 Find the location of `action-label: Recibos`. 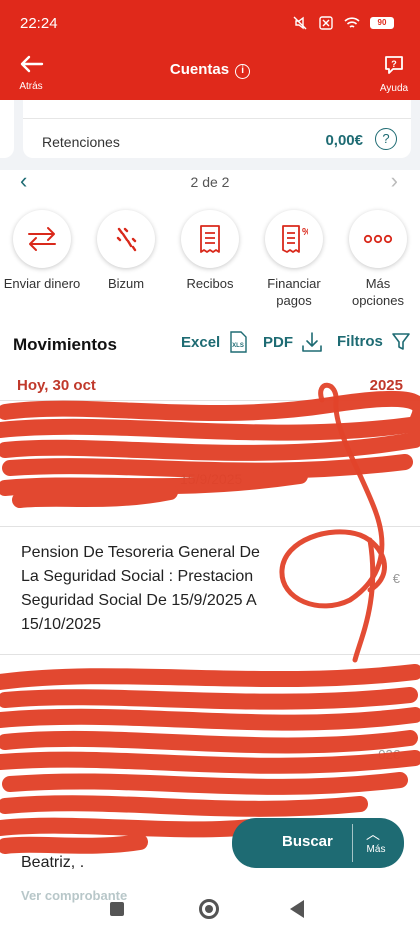

action-label: Recibos is located at coordinates (210, 283).